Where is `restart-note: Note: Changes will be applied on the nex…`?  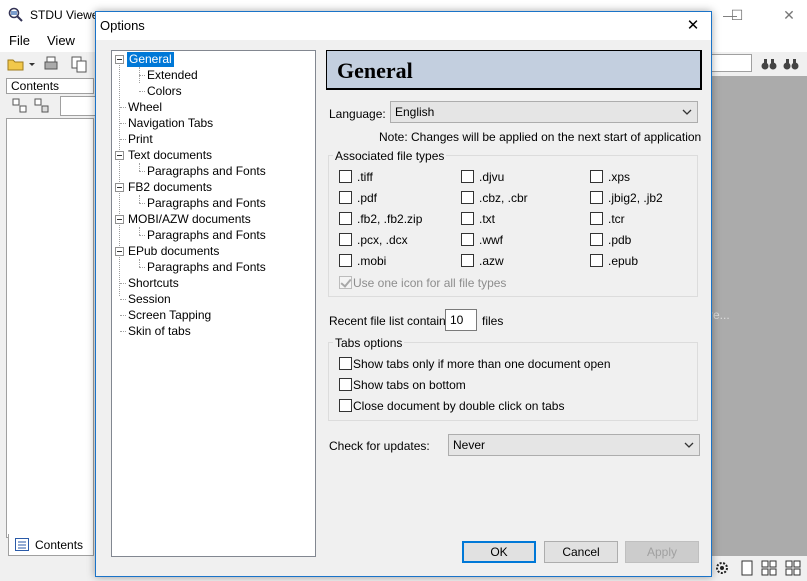
restart-note: Note: Changes will be applied on the nex… is located at coordinates (540, 137).